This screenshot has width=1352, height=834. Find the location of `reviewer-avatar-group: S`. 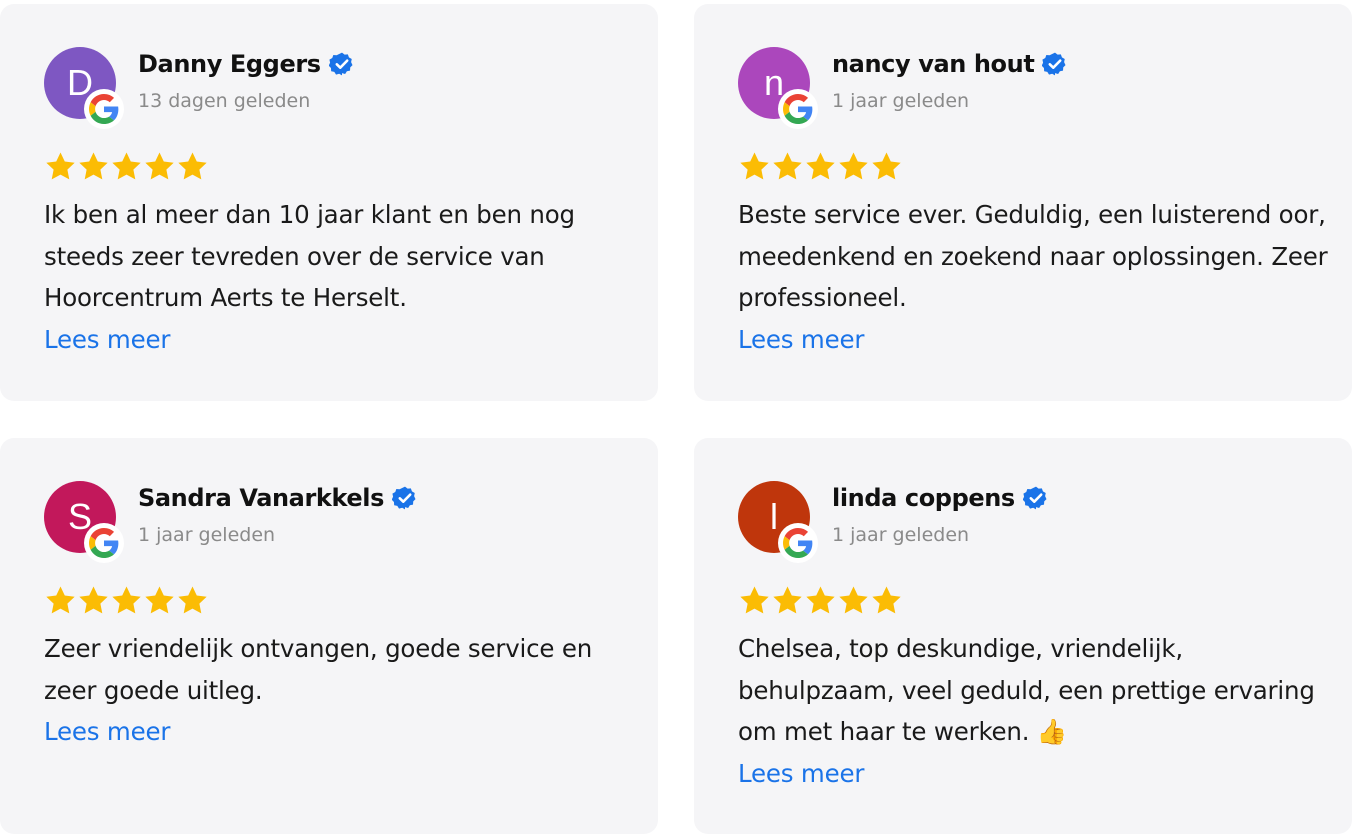

reviewer-avatar-group: S is located at coordinates (84, 522).